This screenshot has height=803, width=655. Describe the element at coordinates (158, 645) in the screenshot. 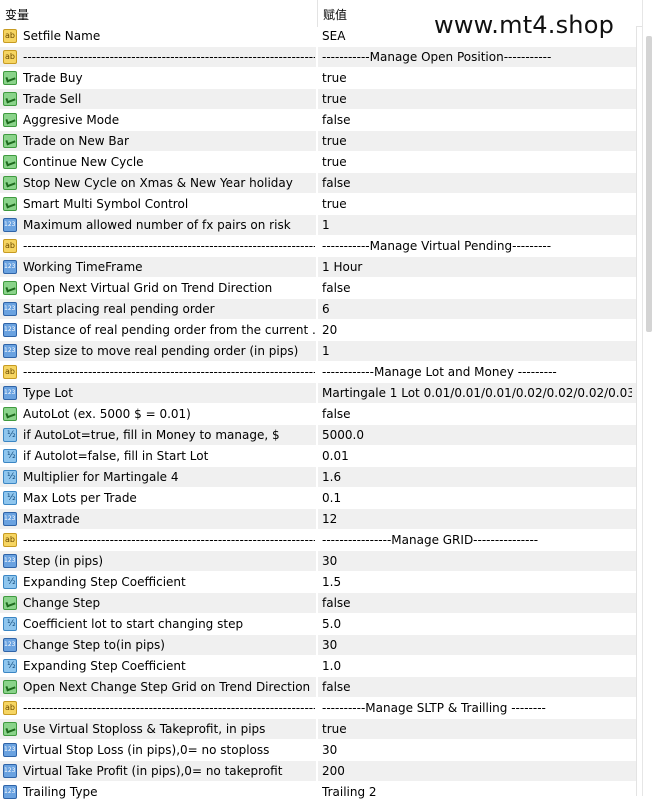

I see `variable-cell: Change Step to(in pips)` at that location.